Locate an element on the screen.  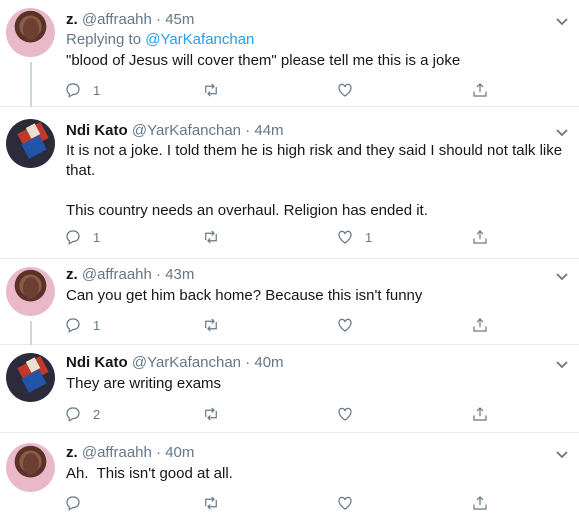
timestamp: 43m is located at coordinates (179, 274).